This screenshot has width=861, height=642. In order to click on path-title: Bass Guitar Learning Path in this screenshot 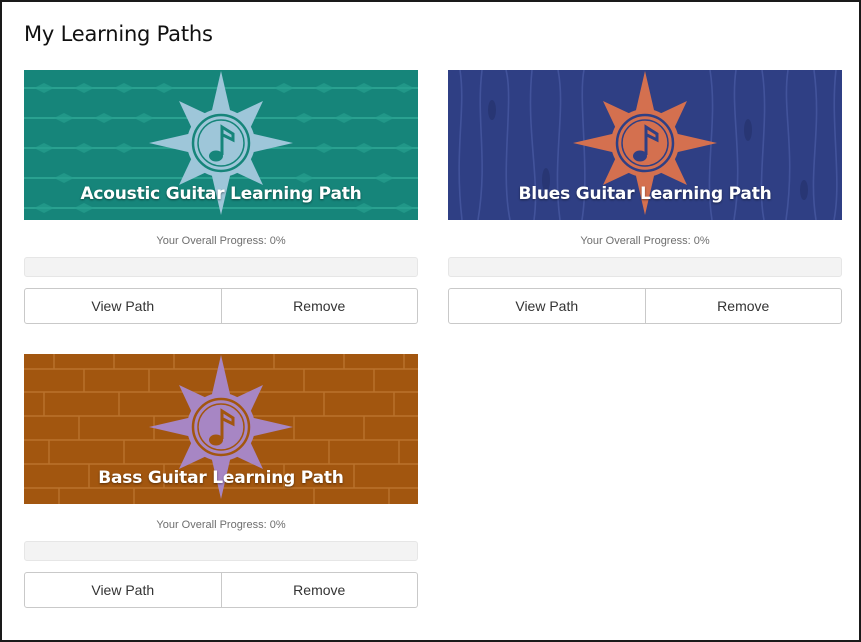, I will do `click(221, 478)`.